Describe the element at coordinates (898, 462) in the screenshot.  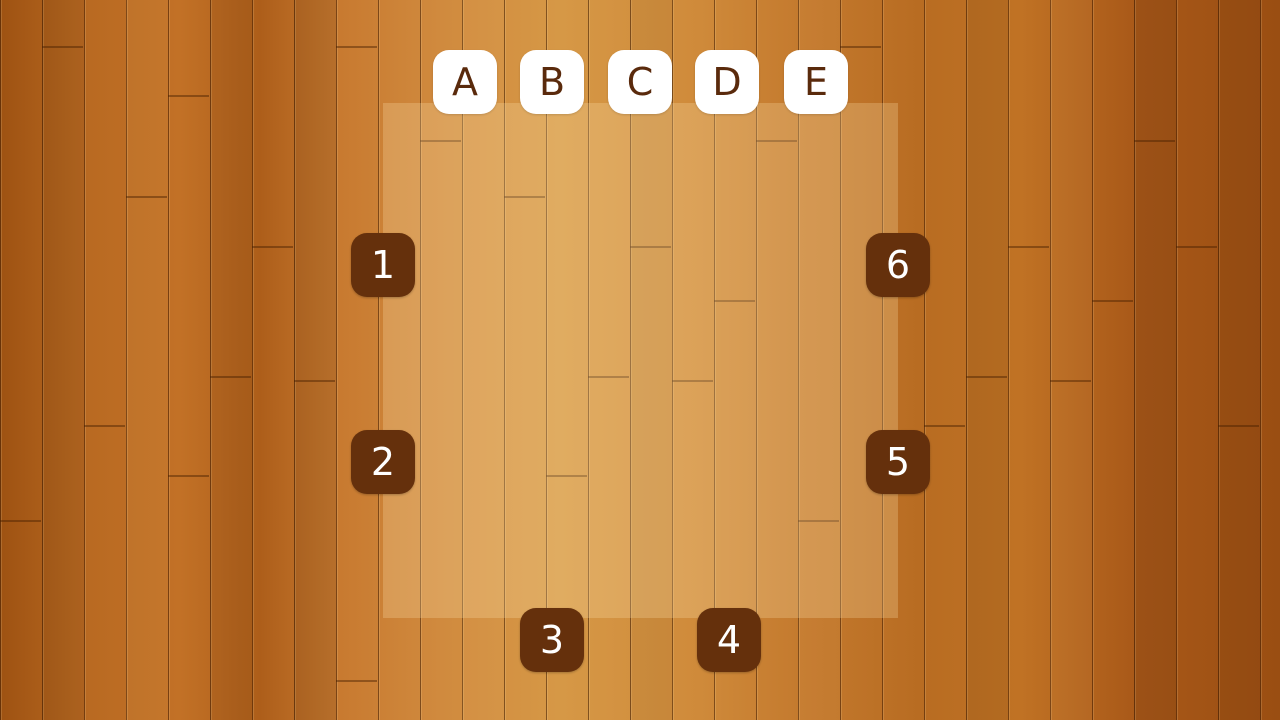
I see `number-tile-5: 5` at that location.